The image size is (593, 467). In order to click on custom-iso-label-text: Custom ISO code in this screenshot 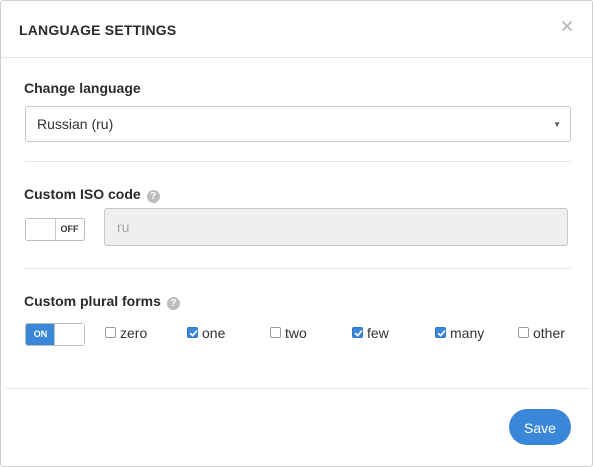, I will do `click(82, 194)`.